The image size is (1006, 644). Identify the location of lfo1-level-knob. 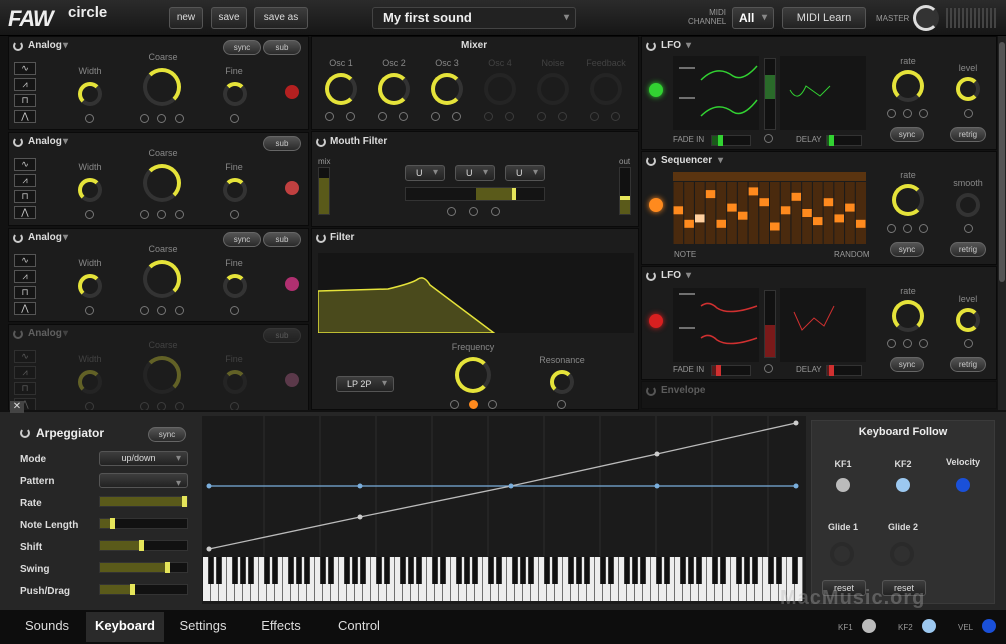
(968, 89).